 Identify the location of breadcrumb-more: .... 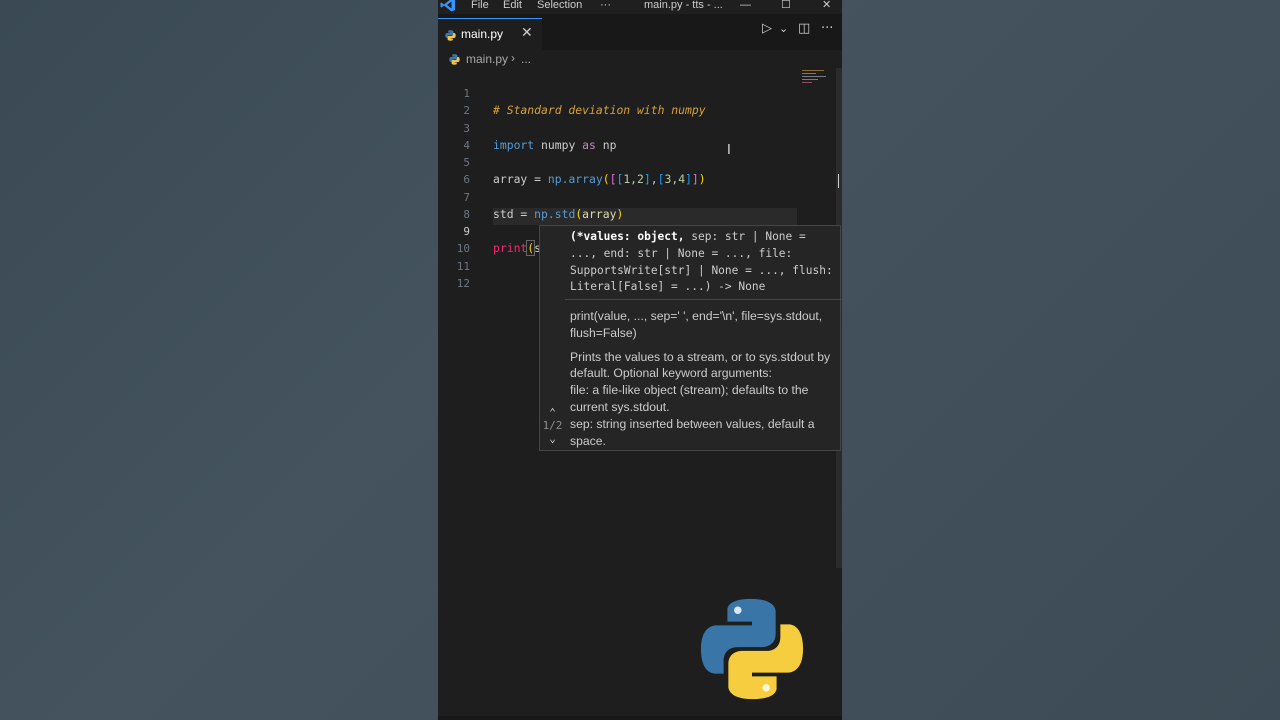
(526, 59).